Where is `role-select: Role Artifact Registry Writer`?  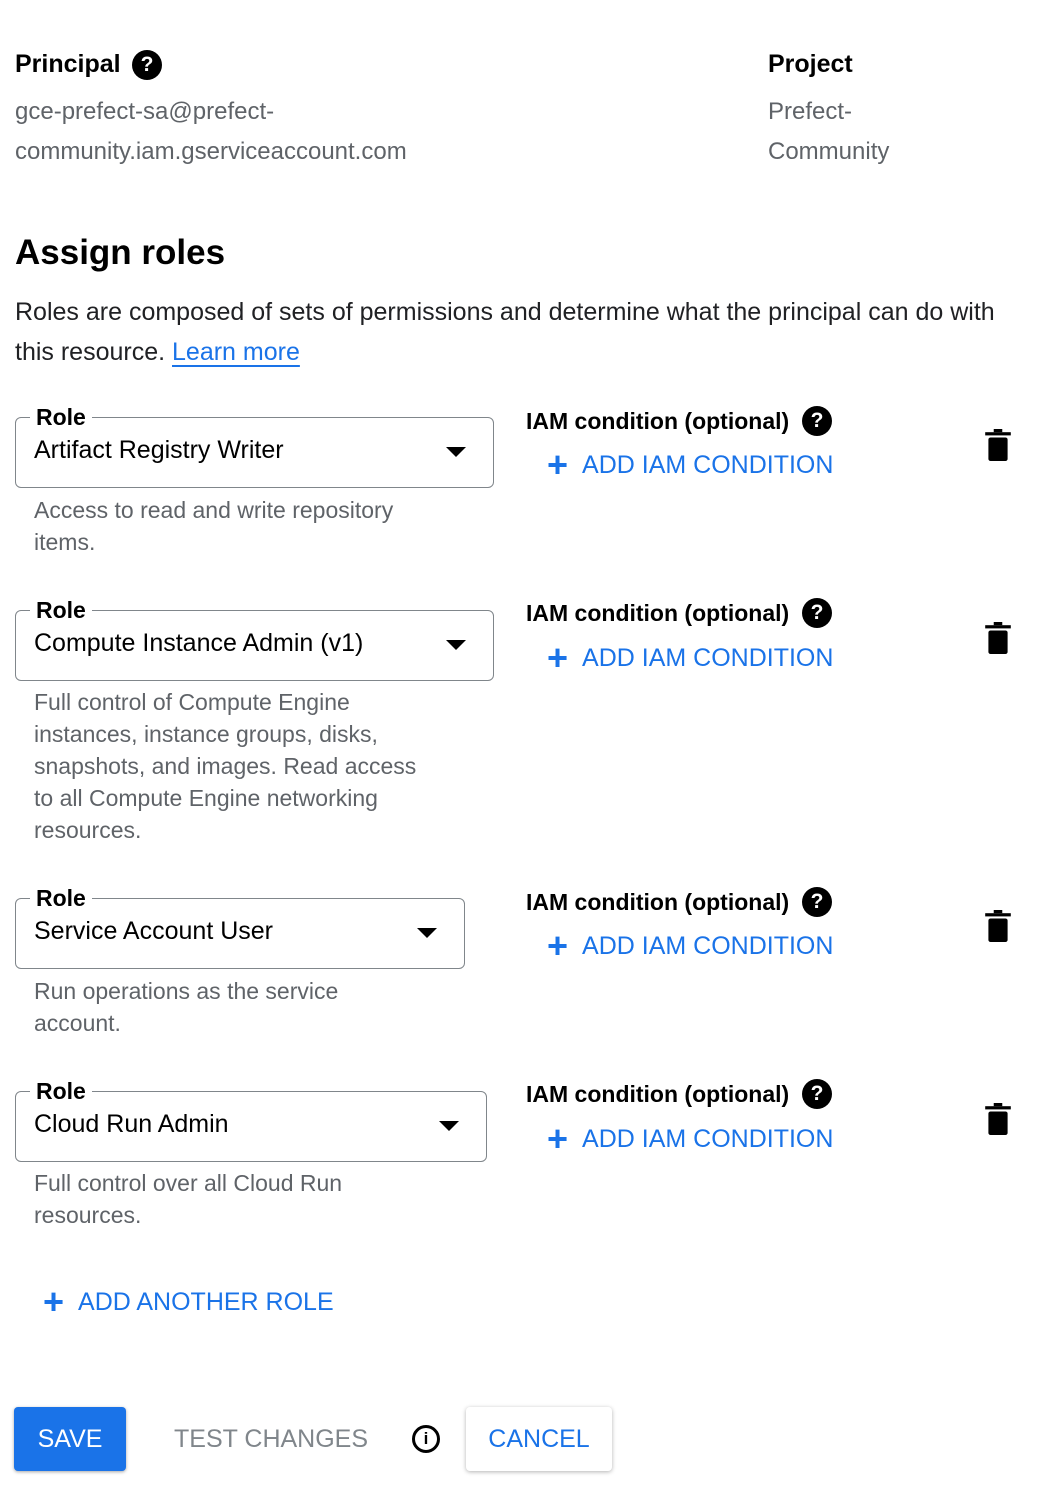
role-select: Role Artifact Registry Writer is located at coordinates (254, 445).